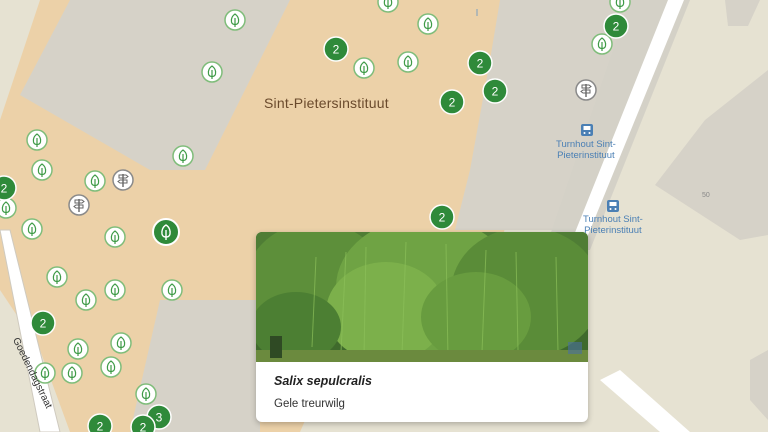  Describe the element at coordinates (166, 232) in the screenshot. I see `selected-tree-marker` at that location.